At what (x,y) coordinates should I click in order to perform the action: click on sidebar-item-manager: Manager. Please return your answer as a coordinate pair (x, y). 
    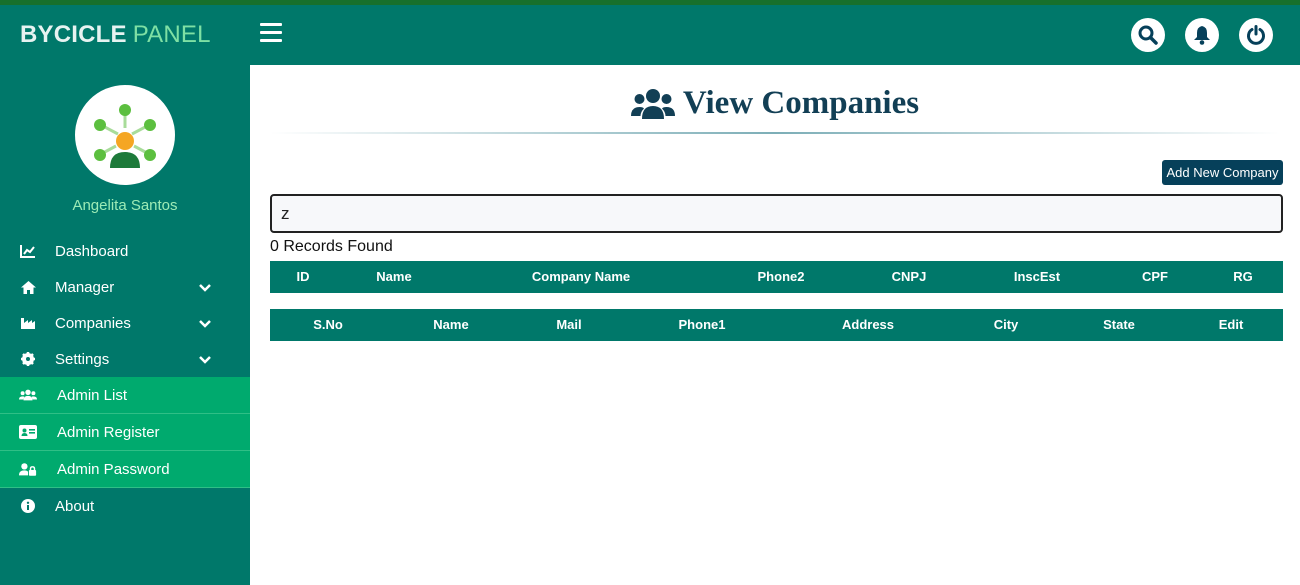
    Looking at the image, I should click on (125, 287).